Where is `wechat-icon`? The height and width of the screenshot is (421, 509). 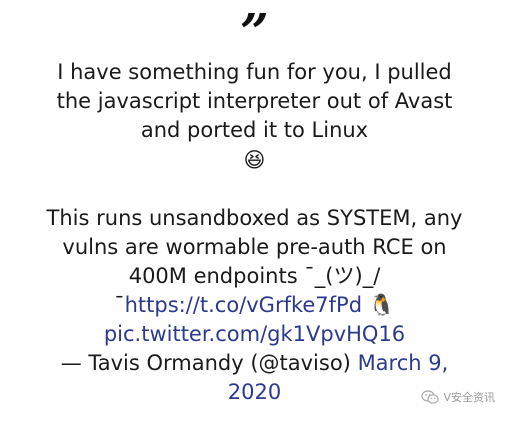
wechat-icon is located at coordinates (430, 397).